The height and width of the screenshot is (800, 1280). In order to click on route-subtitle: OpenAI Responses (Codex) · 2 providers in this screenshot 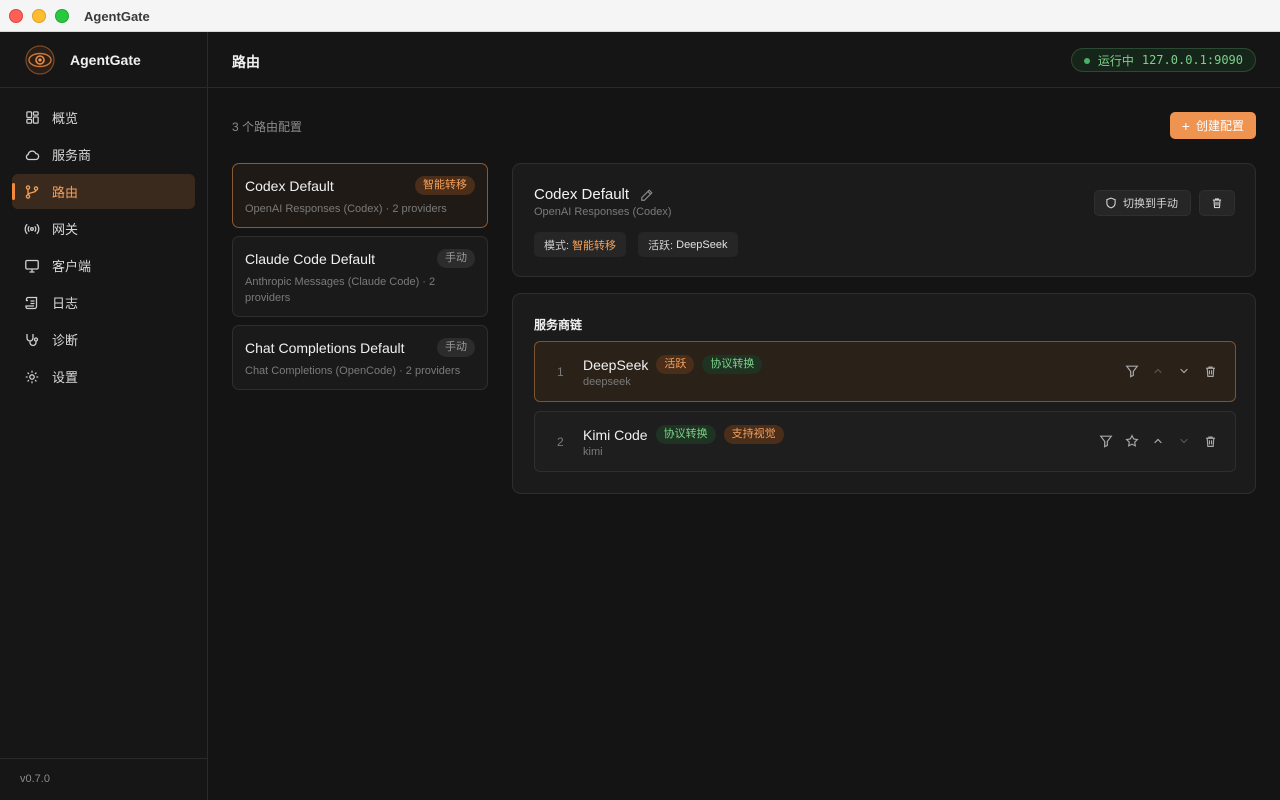, I will do `click(346, 209)`.